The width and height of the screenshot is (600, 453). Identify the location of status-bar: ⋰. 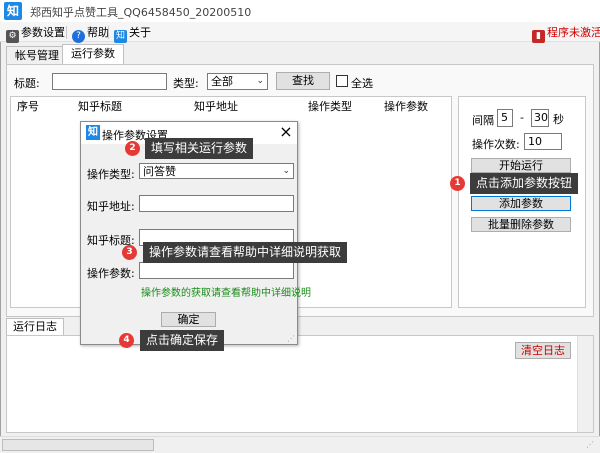
(300, 444).